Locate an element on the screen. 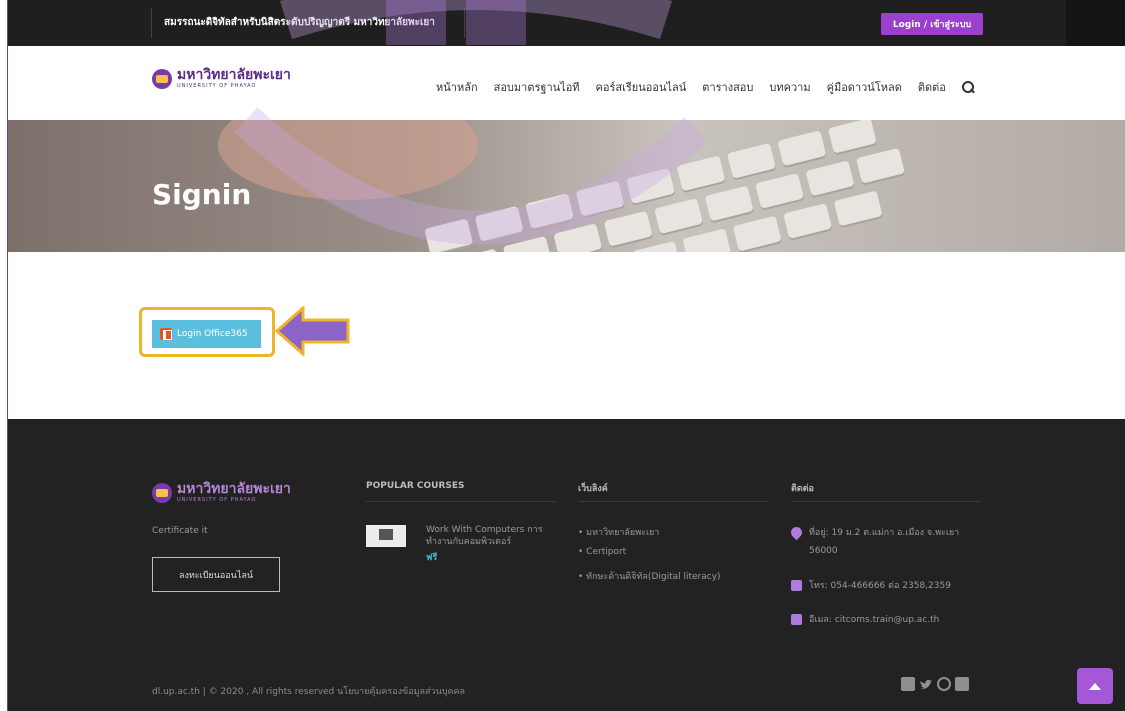 This screenshot has width=1125, height=711. contact-heading: ติดต่อ is located at coordinates (802, 489).